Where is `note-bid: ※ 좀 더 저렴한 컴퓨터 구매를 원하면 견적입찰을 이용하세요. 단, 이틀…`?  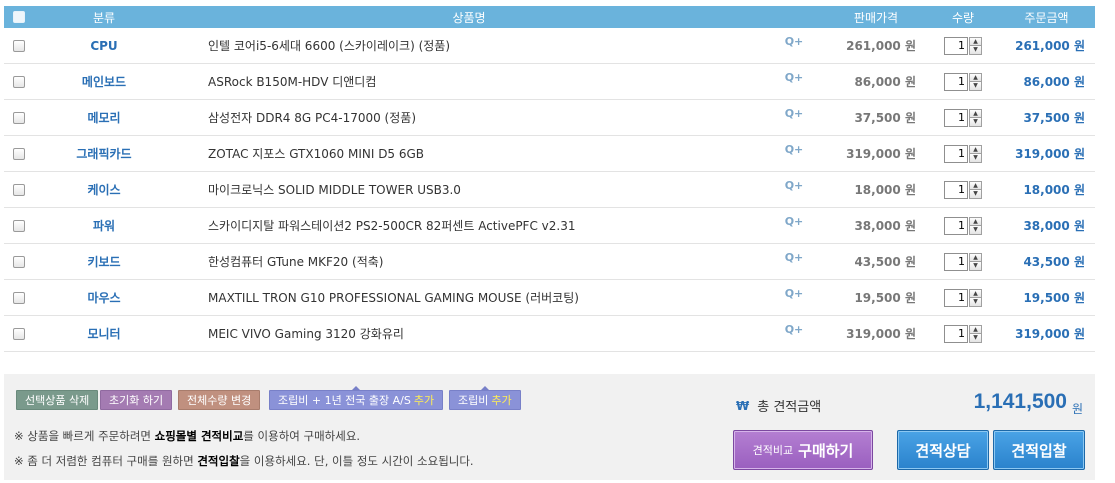
note-bid: ※ 좀 더 저렴한 컴퓨터 구매를 원하면 견적입찰을 이용하세요. 단, 이틀… is located at coordinates (244, 461).